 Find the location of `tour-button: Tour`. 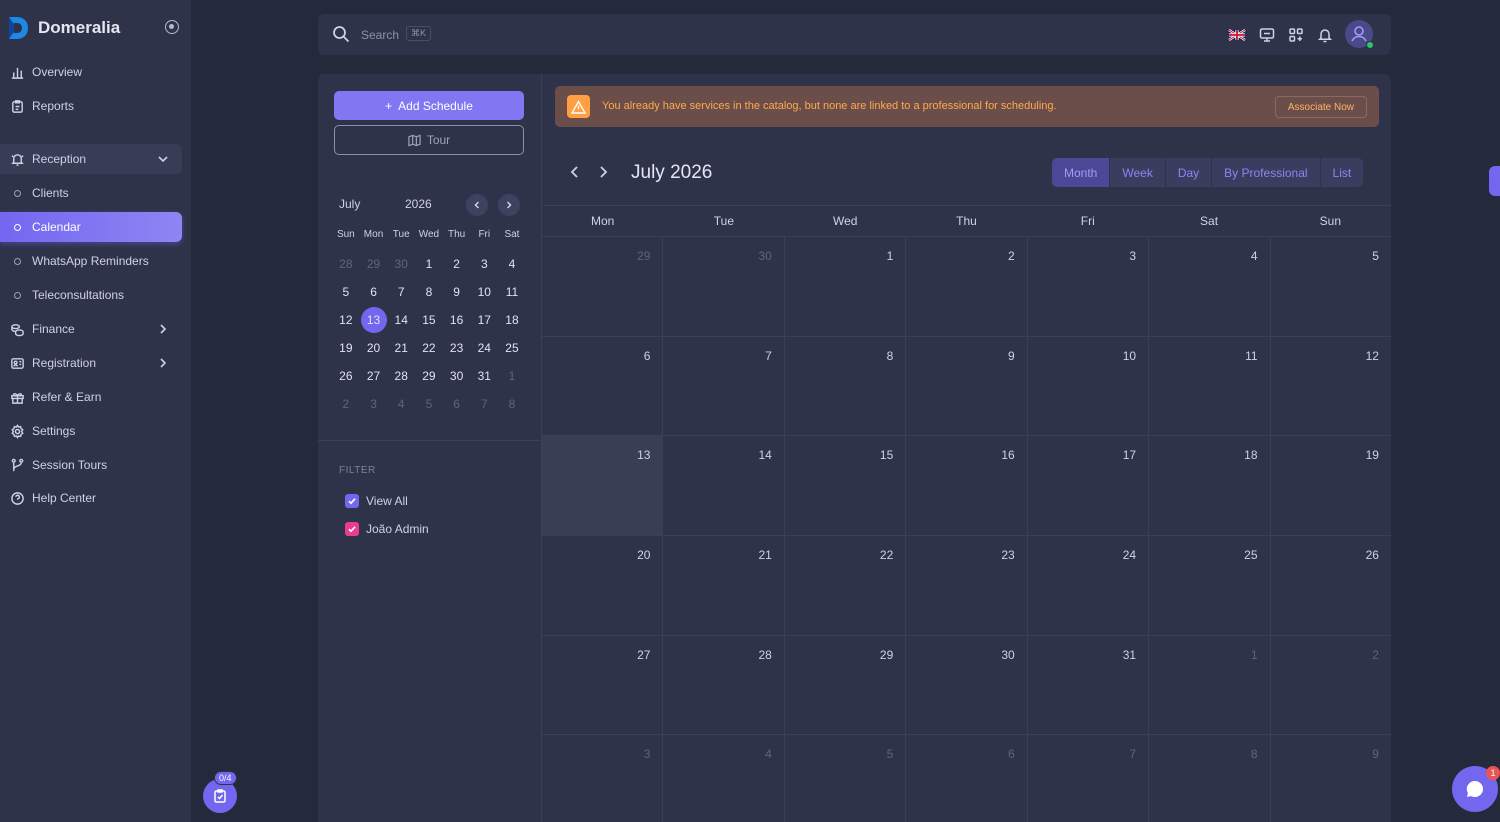

tour-button: Tour is located at coordinates (429, 140).